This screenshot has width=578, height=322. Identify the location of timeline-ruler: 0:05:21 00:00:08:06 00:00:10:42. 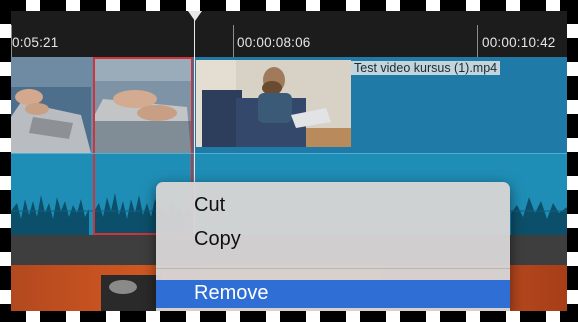
(289, 34).